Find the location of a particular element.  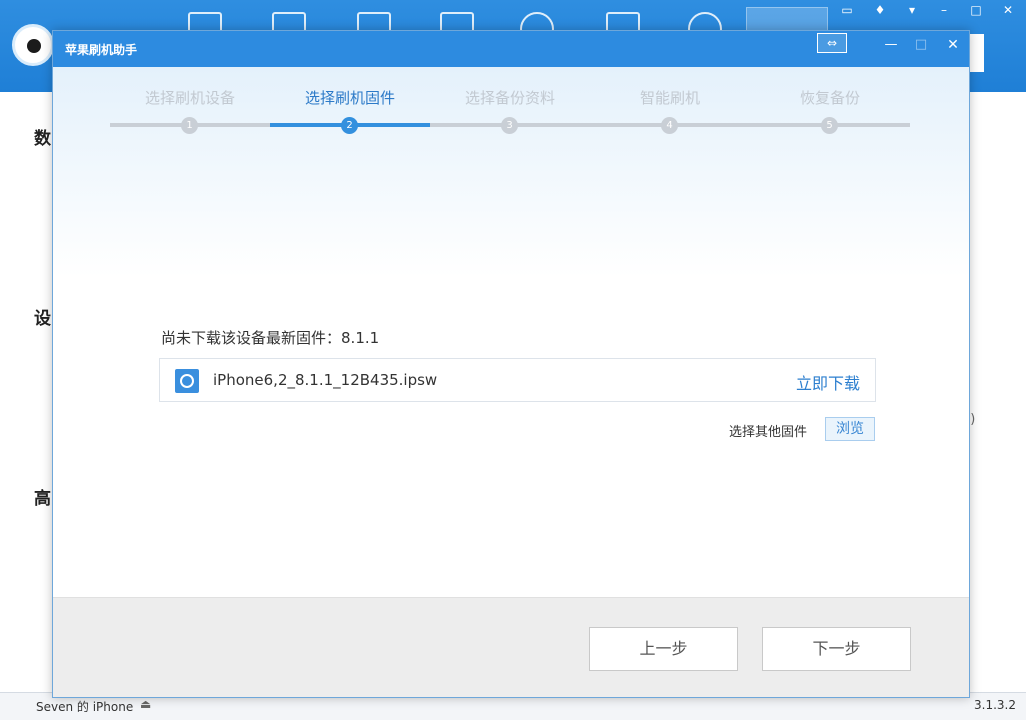

step-label: 选择备份资料 is located at coordinates (509, 98).